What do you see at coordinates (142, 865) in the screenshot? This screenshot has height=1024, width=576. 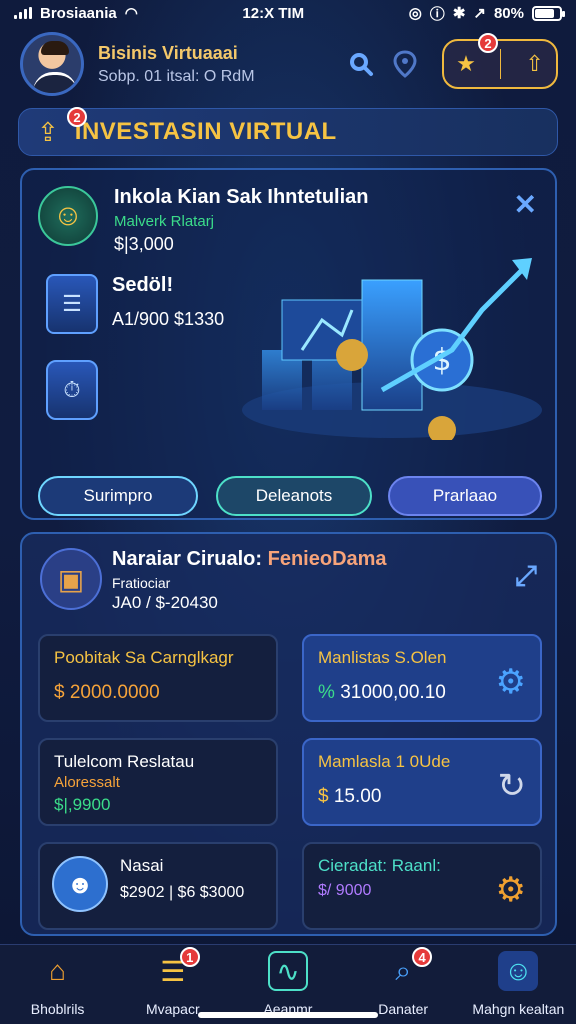 I see `tile-5-title: Nasai` at bounding box center [142, 865].